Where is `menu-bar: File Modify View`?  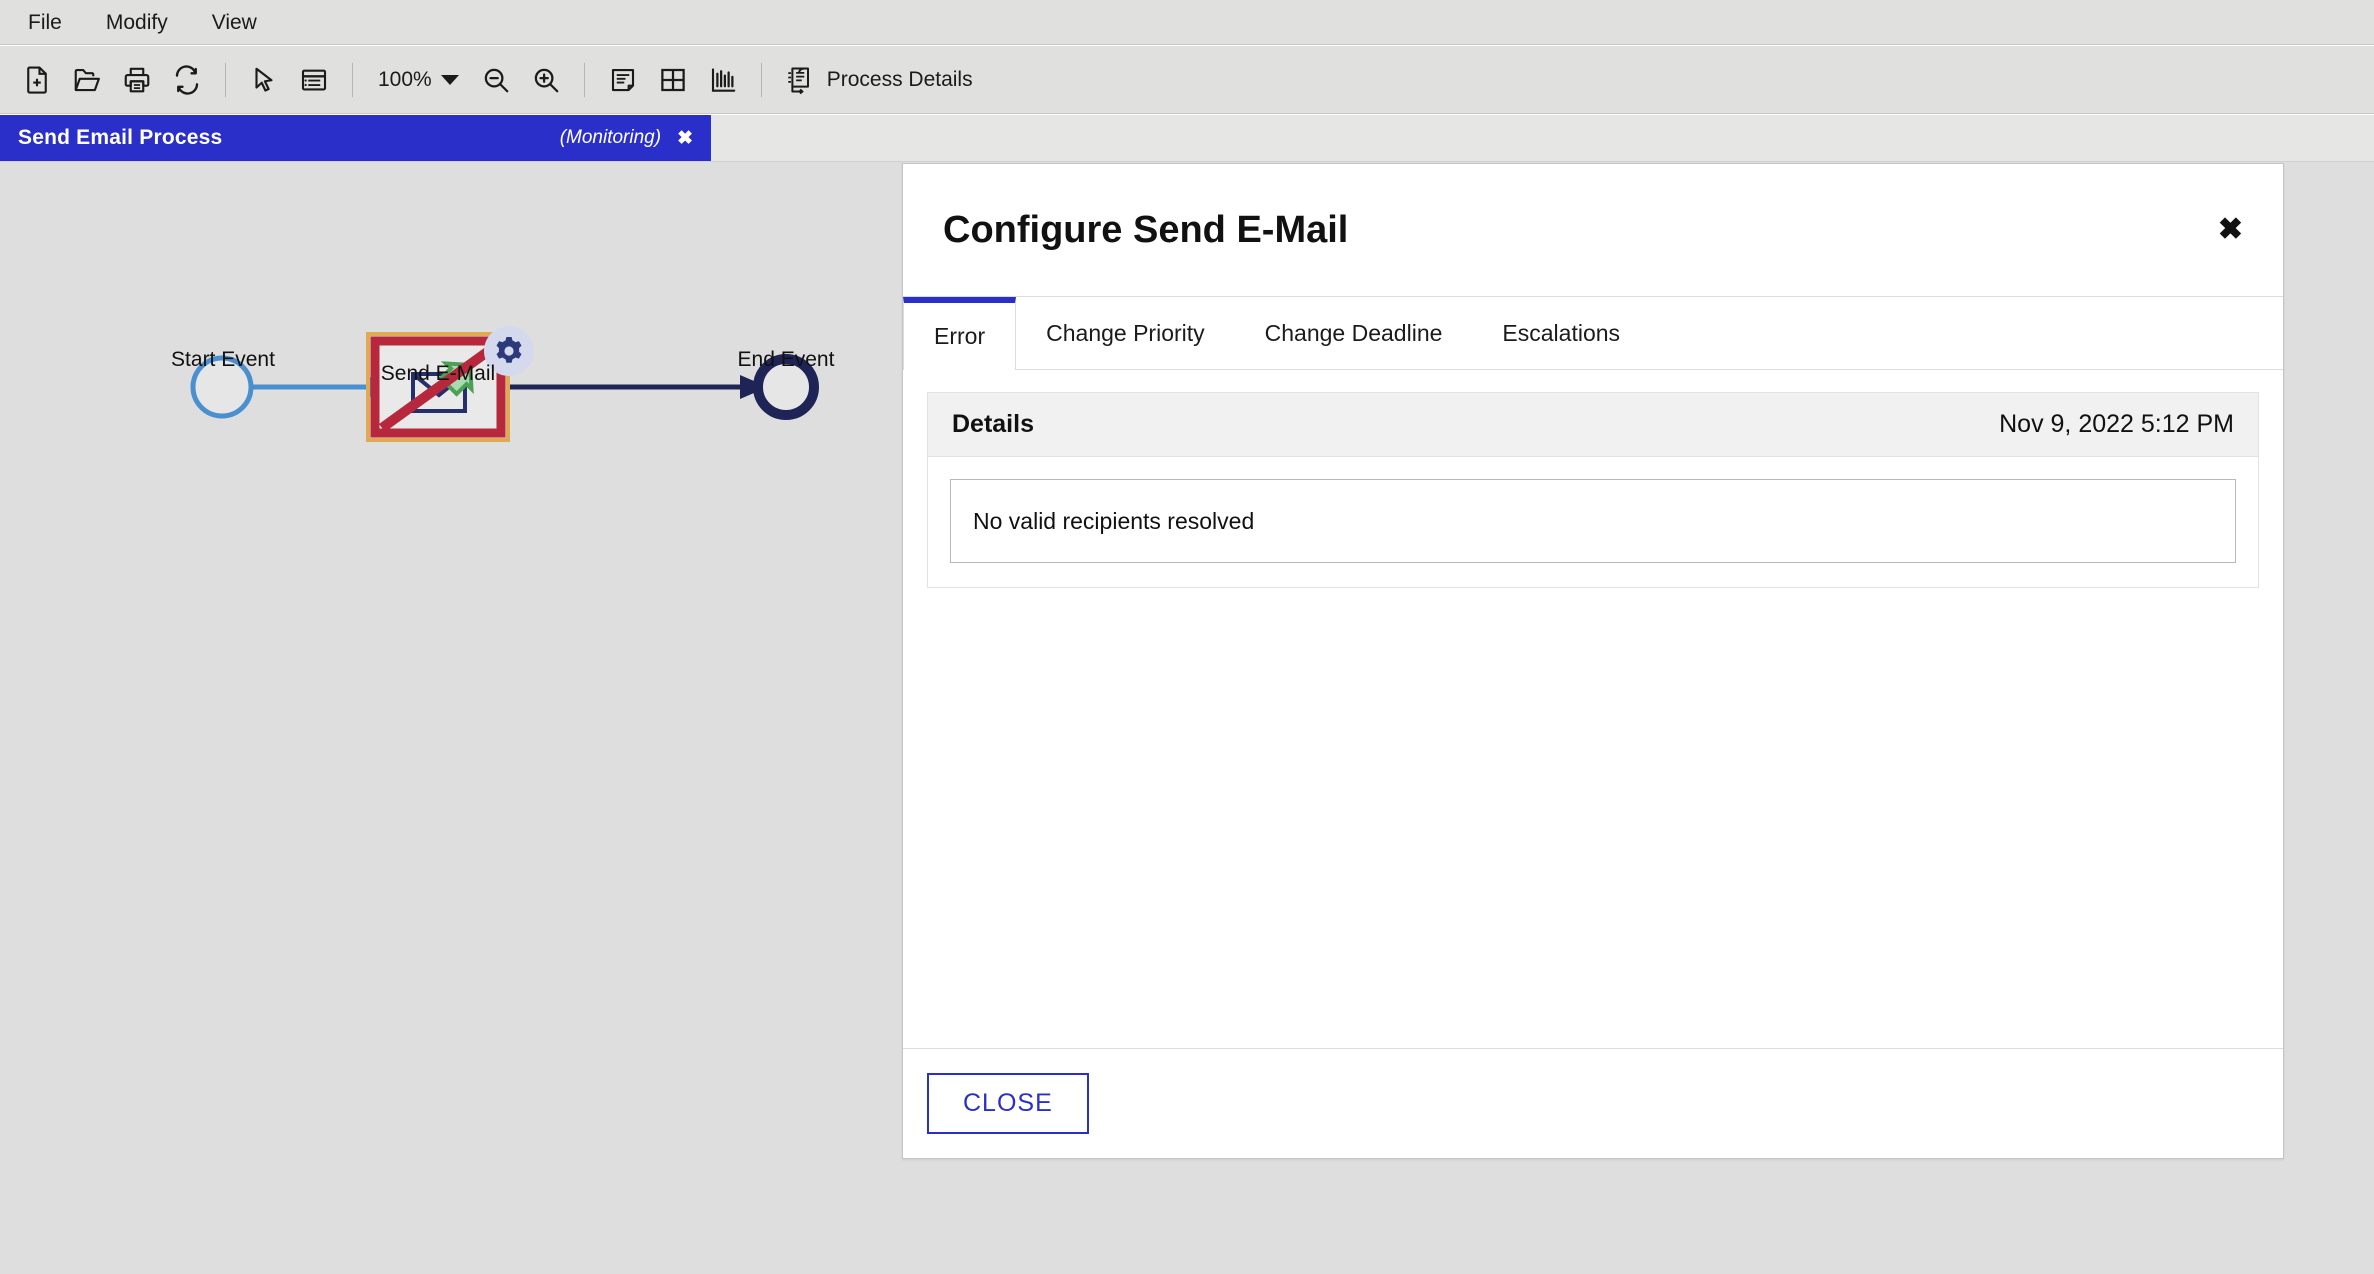
menu-bar: File Modify View is located at coordinates (1187, 22).